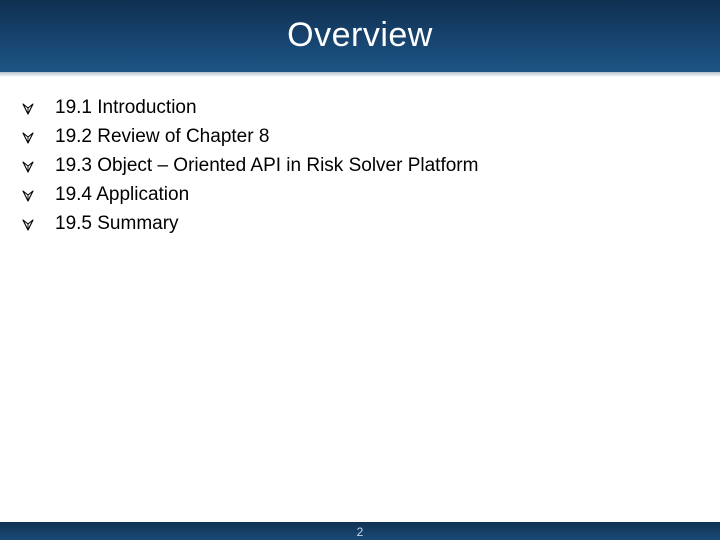  I want to click on bullet-text: 19.1 Introduction, so click(126, 107).